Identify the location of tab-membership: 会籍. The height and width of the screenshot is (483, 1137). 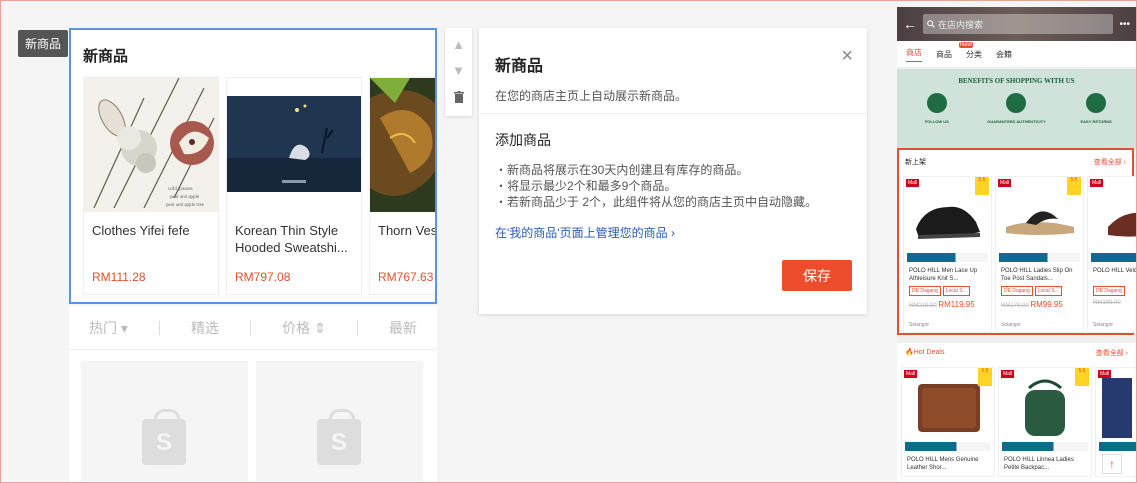
(1004, 54).